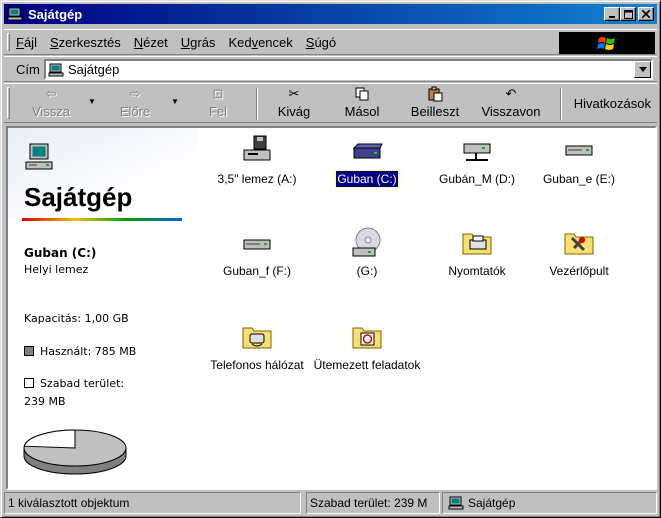 Image resolution: width=661 pixels, height=518 pixels. Describe the element at coordinates (88, 351) in the screenshot. I see `used-text: Használt: 785 MB` at that location.